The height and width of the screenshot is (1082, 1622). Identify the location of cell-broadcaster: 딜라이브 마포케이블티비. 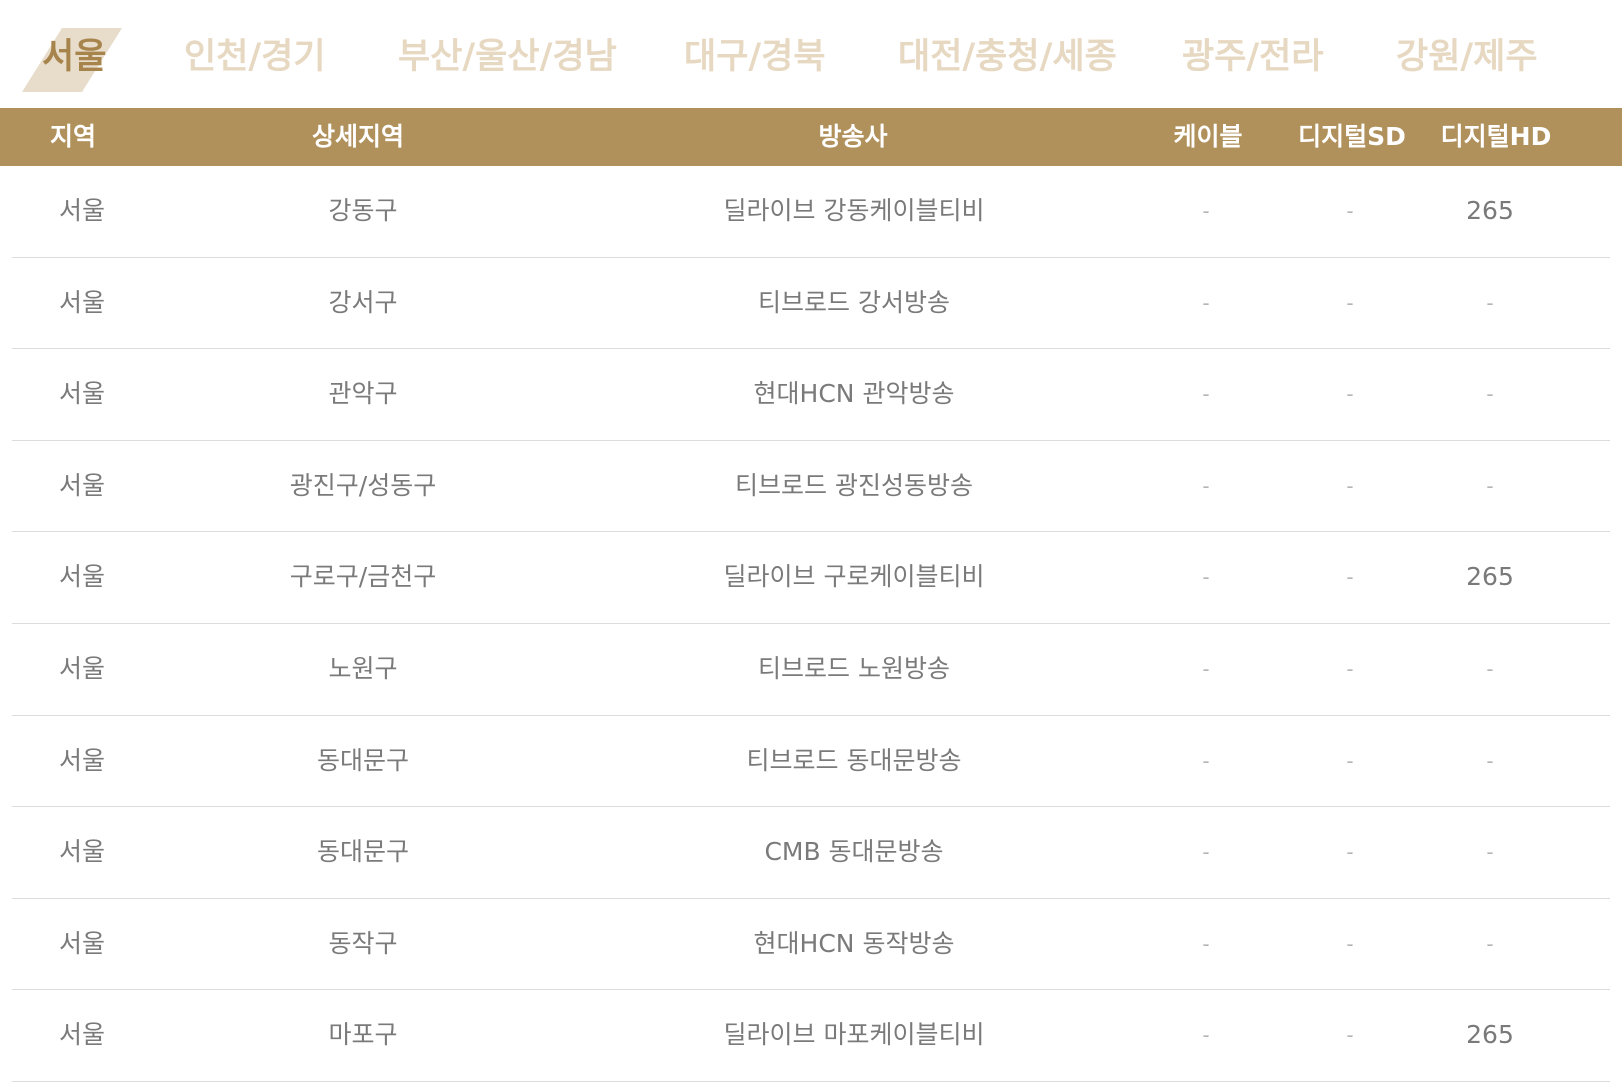
(854, 1035).